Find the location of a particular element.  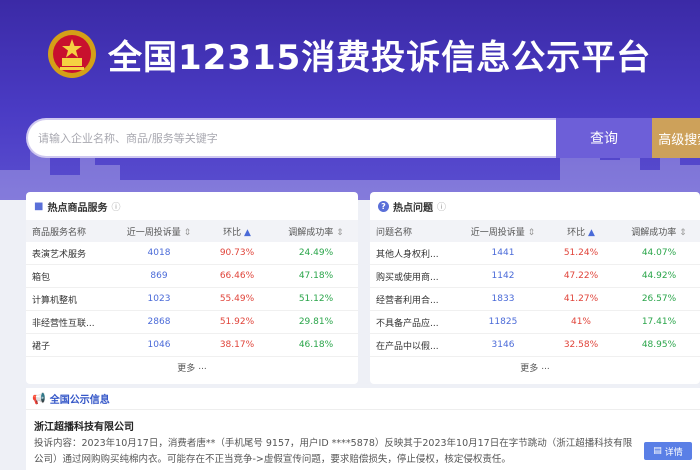

search-bar: 查询 高级搜索 ∨ is located at coordinates (363, 138).